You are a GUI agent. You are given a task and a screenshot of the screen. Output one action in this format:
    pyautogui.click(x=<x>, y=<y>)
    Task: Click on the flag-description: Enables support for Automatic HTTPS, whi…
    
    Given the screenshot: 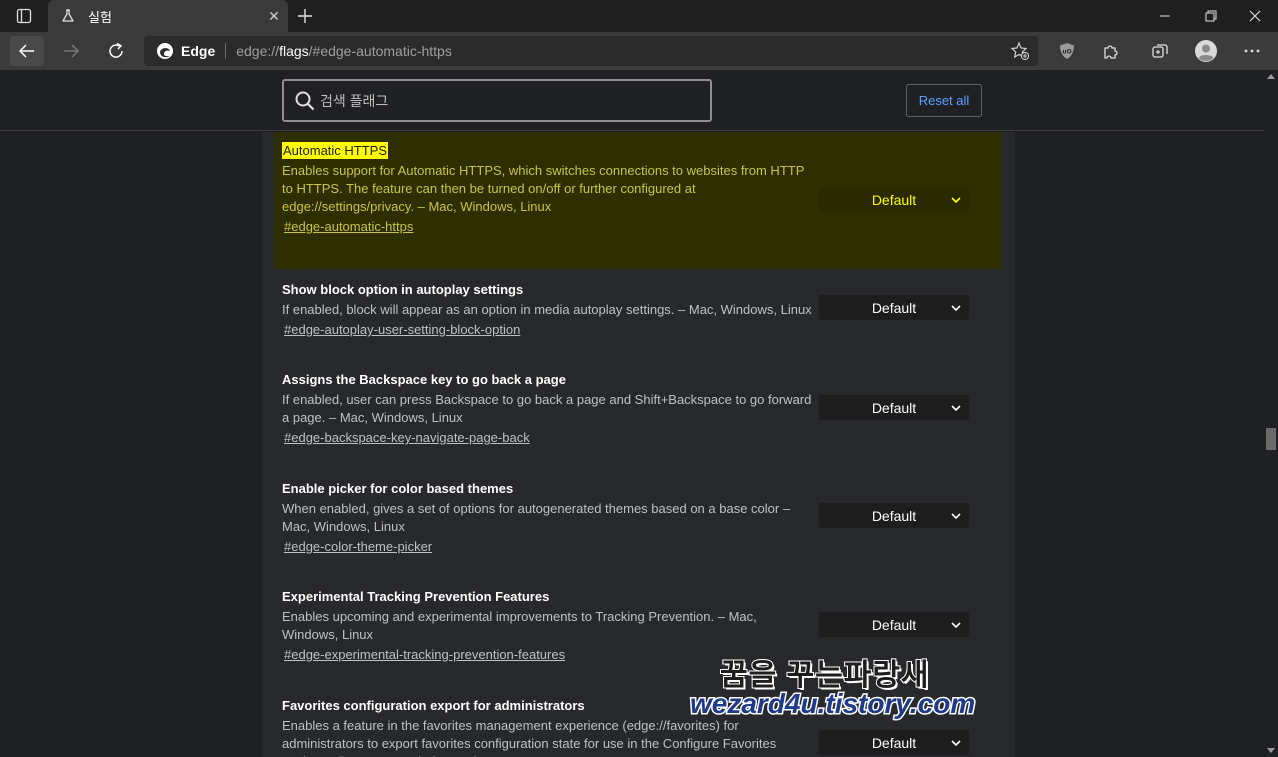 What is the action you would take?
    pyautogui.click(x=543, y=188)
    